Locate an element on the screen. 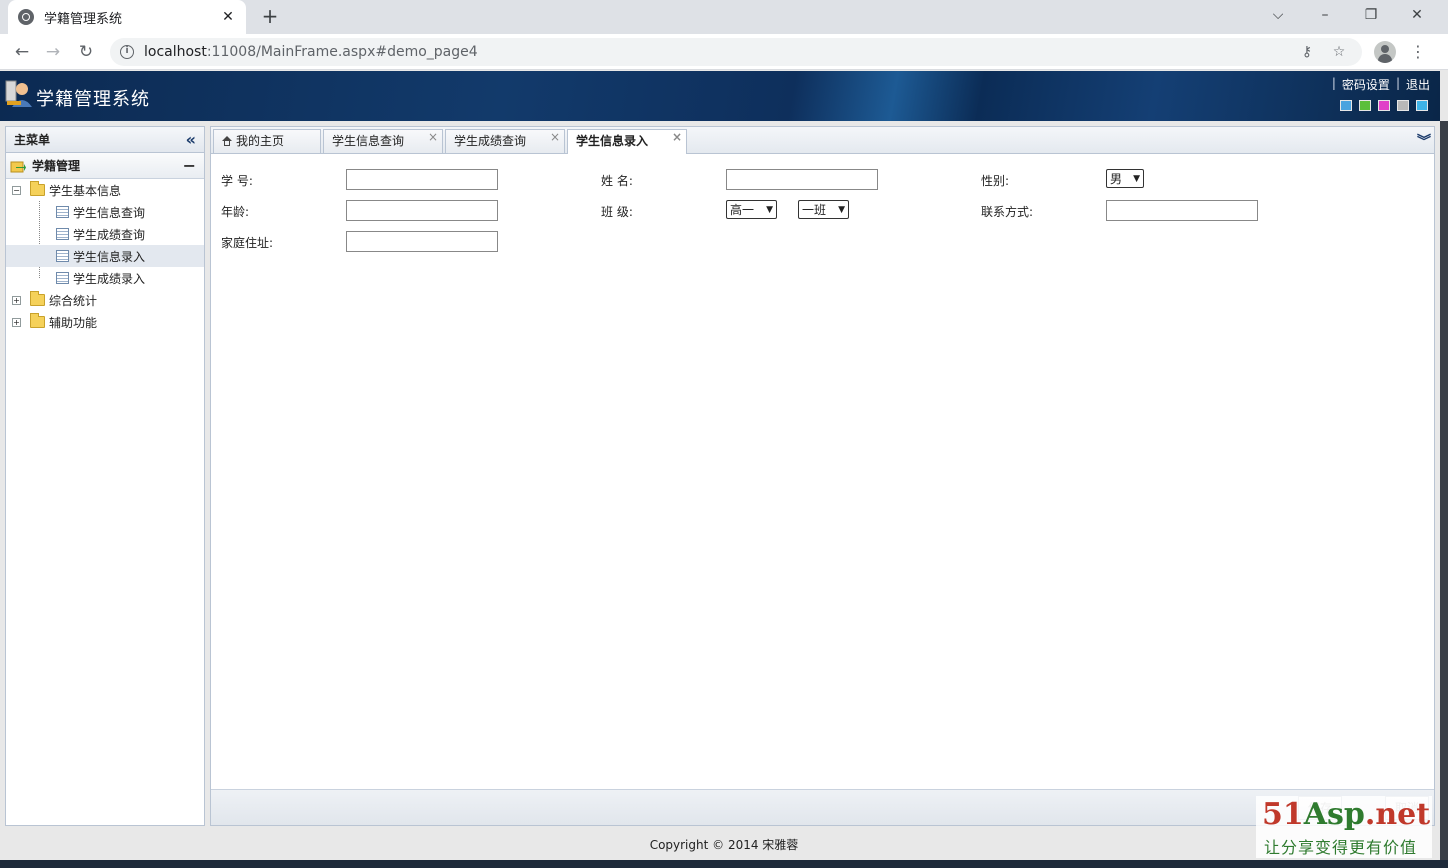 This screenshot has height=868, width=1448. theme-swatch-cyan is located at coordinates (1422, 105).